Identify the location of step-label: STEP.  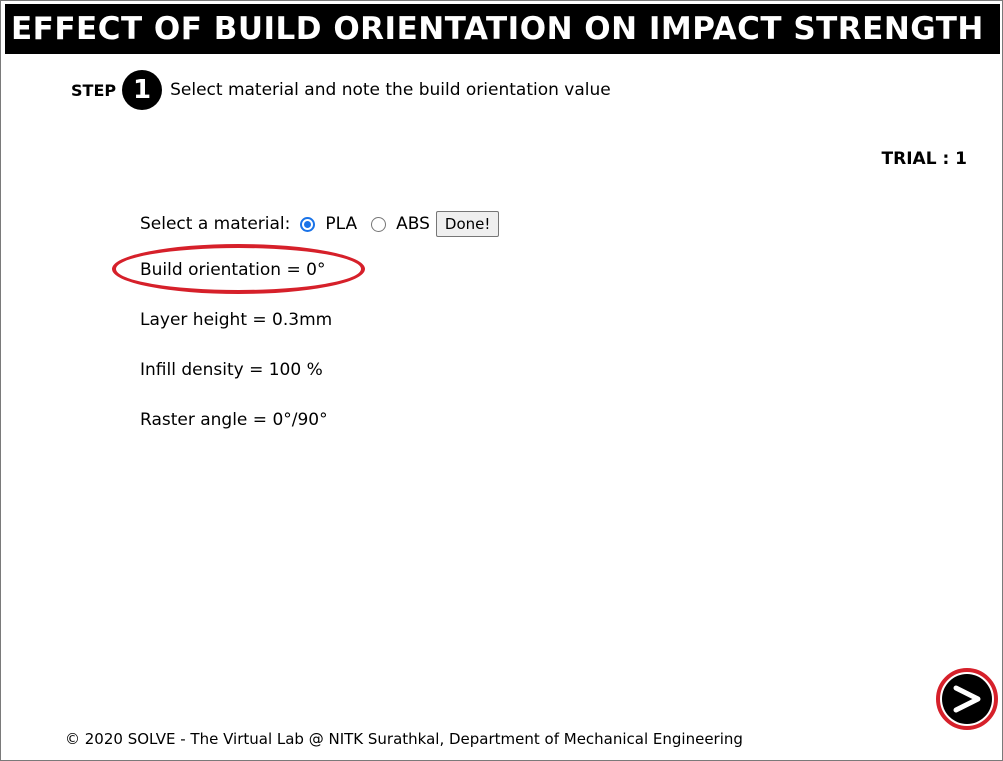
(94, 90).